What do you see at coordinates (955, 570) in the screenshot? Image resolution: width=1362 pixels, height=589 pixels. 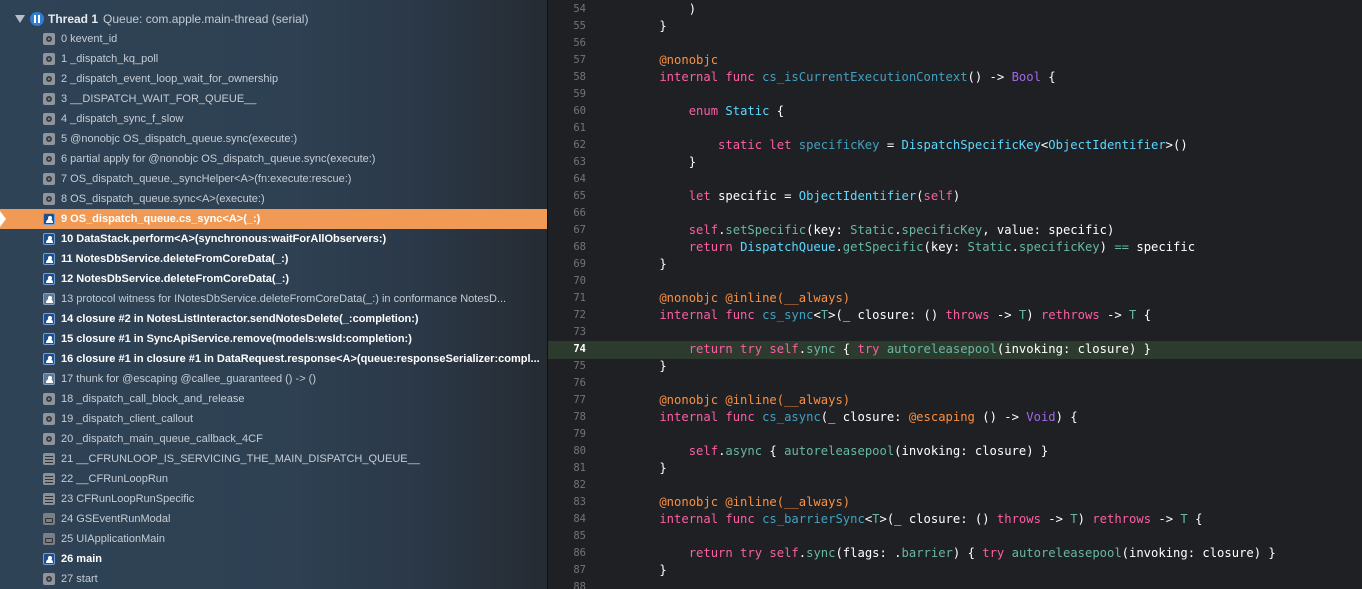 I see `code-line: 87 }` at bounding box center [955, 570].